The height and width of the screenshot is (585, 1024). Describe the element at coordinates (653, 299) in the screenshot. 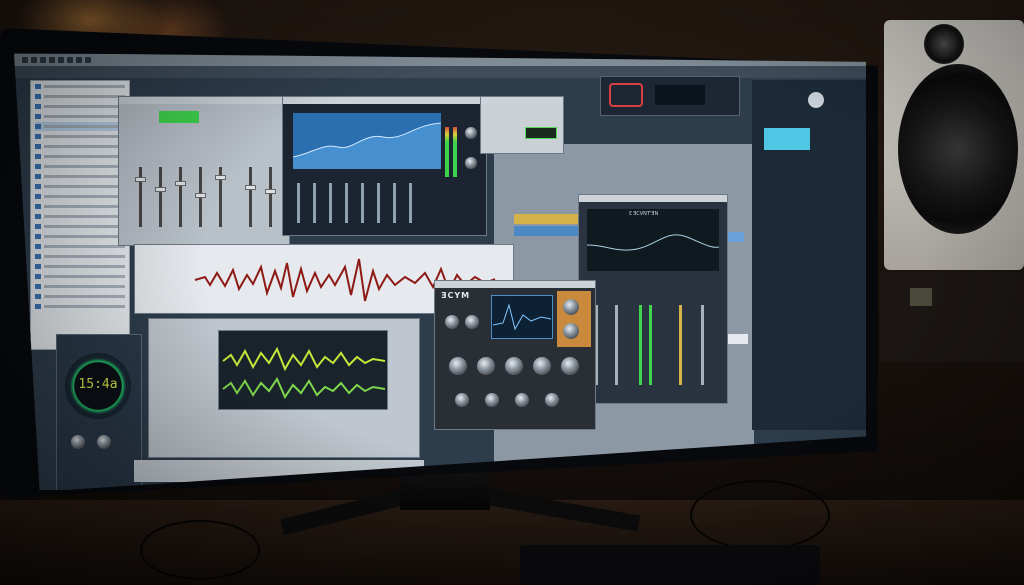

I see `analyzer-window: Ɛ ƎCVNT'ƎN` at that location.